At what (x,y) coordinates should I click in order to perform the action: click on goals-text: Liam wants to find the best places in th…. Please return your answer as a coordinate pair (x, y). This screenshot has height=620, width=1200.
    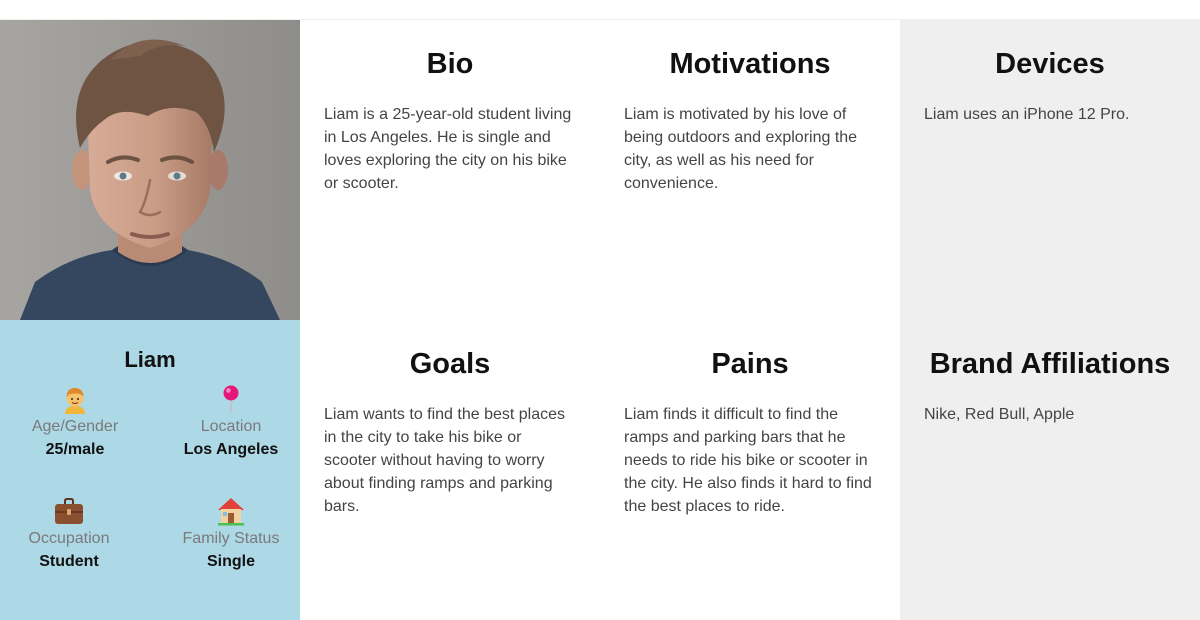
    Looking at the image, I should click on (445, 460).